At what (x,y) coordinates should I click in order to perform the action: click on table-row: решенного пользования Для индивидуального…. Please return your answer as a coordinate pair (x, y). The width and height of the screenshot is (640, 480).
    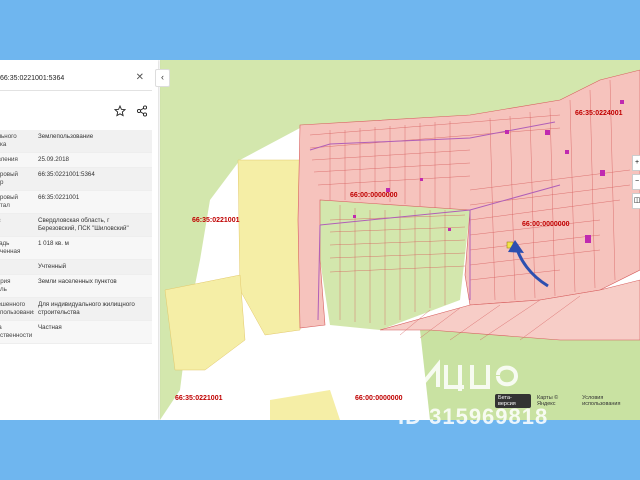
    Looking at the image, I should click on (76, 309).